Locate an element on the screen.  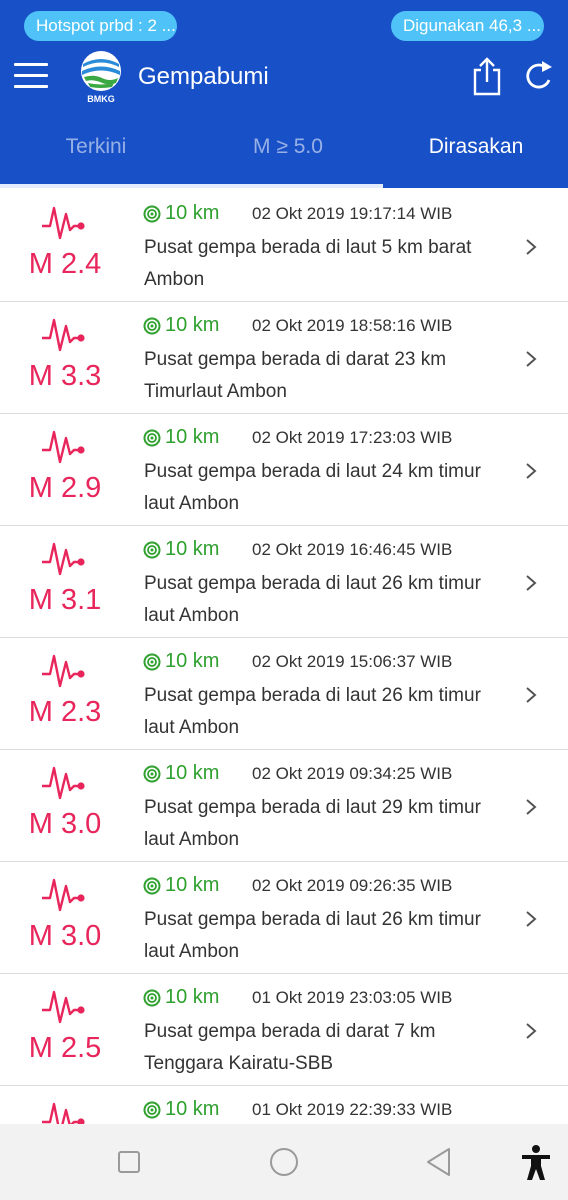
timestamp: 01 Okt 2019 23:03:05 WIB is located at coordinates (352, 997).